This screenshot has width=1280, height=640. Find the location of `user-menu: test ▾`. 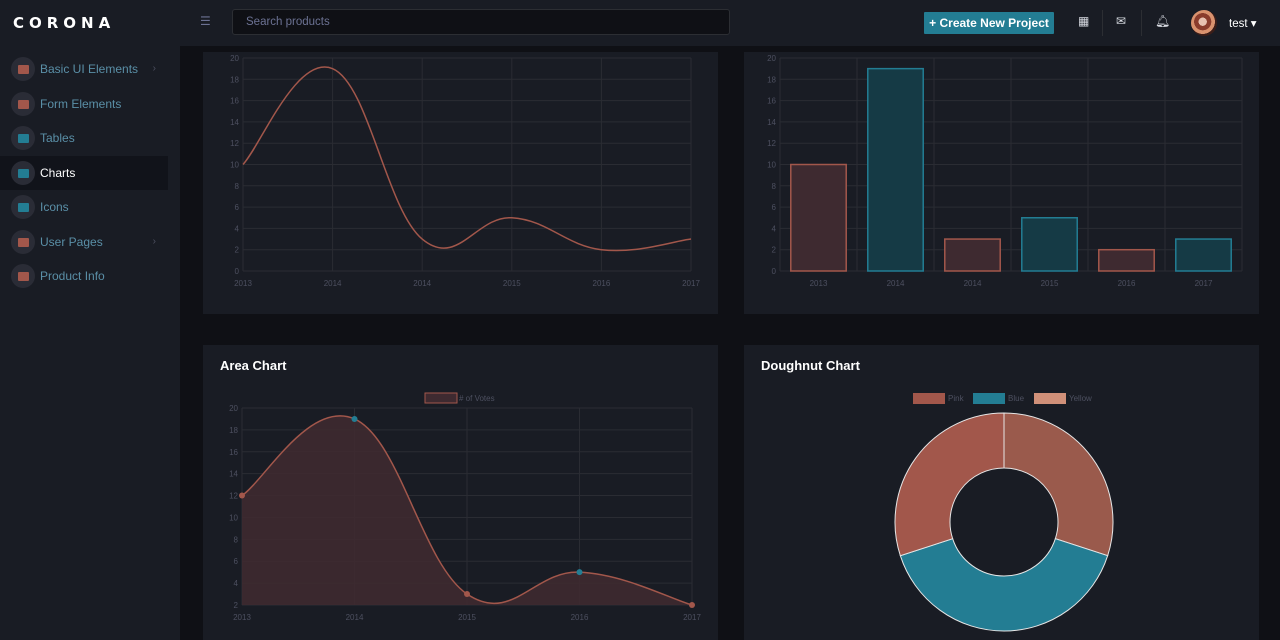

user-menu: test ▾ is located at coordinates (1243, 23).